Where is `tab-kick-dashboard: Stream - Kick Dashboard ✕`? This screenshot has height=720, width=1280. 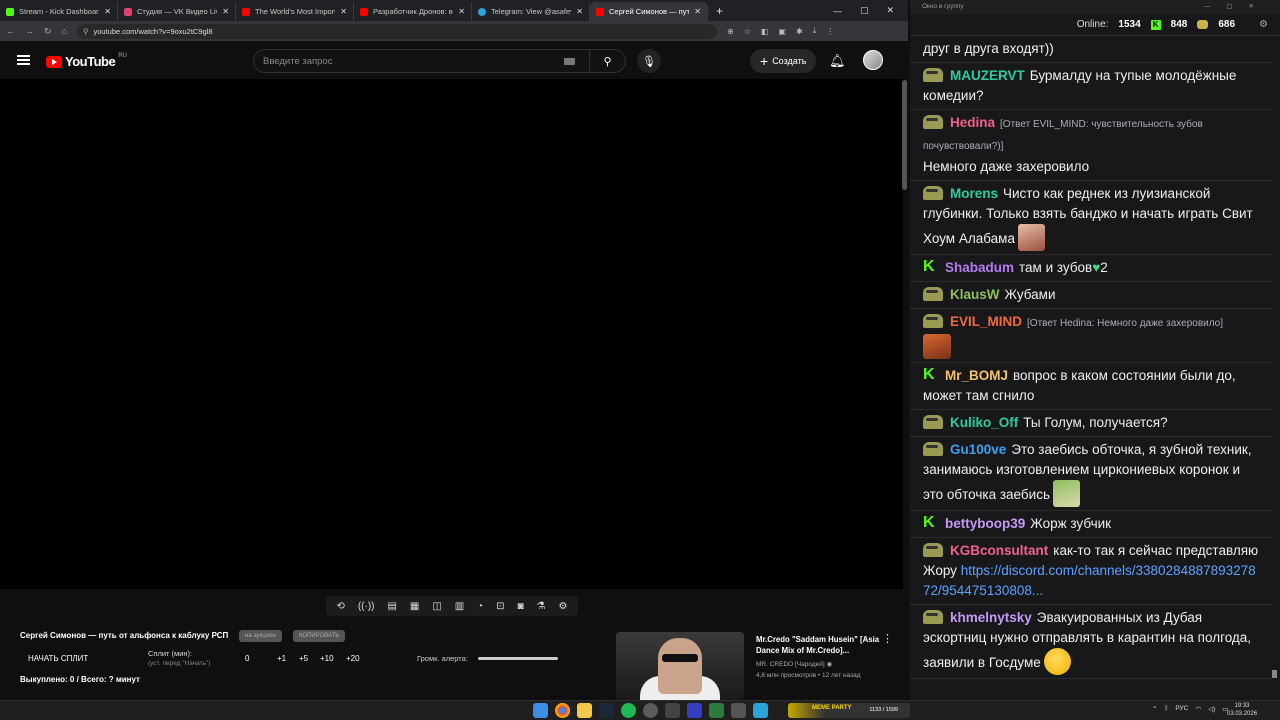 tab-kick-dashboard: Stream - Kick Dashboard ✕ is located at coordinates (59, 11).